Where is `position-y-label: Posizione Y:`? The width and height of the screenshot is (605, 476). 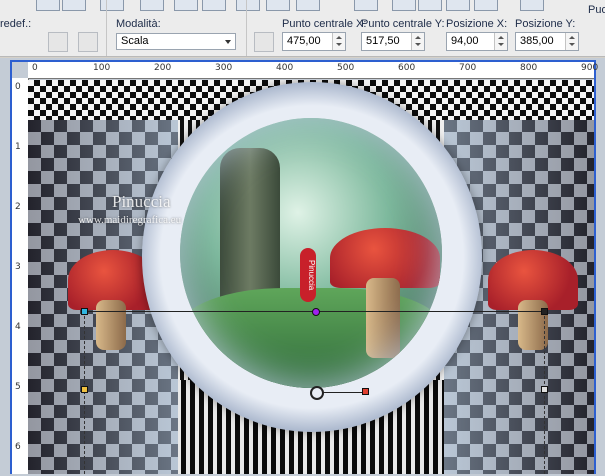 position-y-label: Posizione Y: is located at coordinates (545, 24).